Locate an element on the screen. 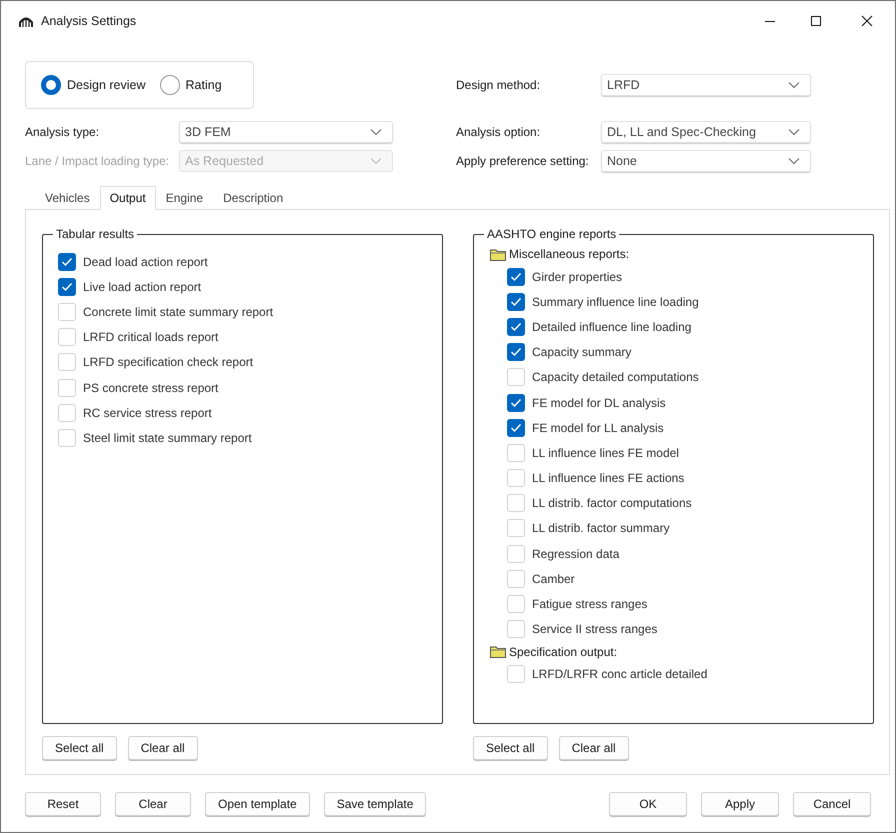  checkbox-label: Detailed influence line loading is located at coordinates (612, 327).